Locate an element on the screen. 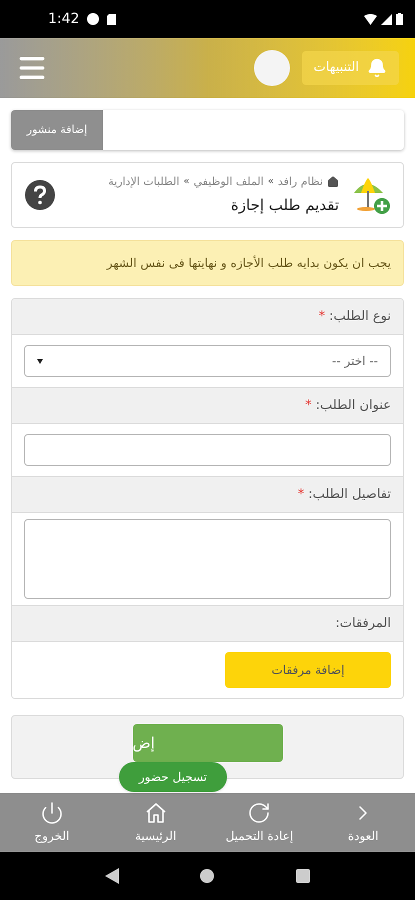 Image resolution: width=415 pixels, height=900 pixels. field-label: تفاصيل الطلب: is located at coordinates (349, 495).